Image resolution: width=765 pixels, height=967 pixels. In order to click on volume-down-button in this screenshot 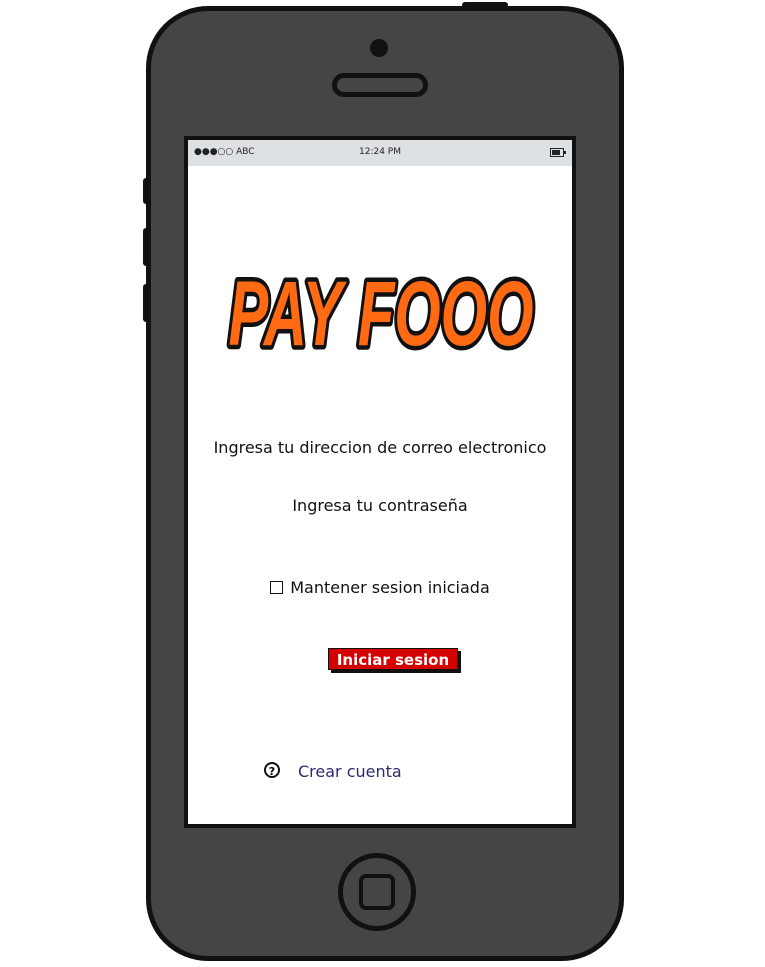, I will do `click(146, 303)`.